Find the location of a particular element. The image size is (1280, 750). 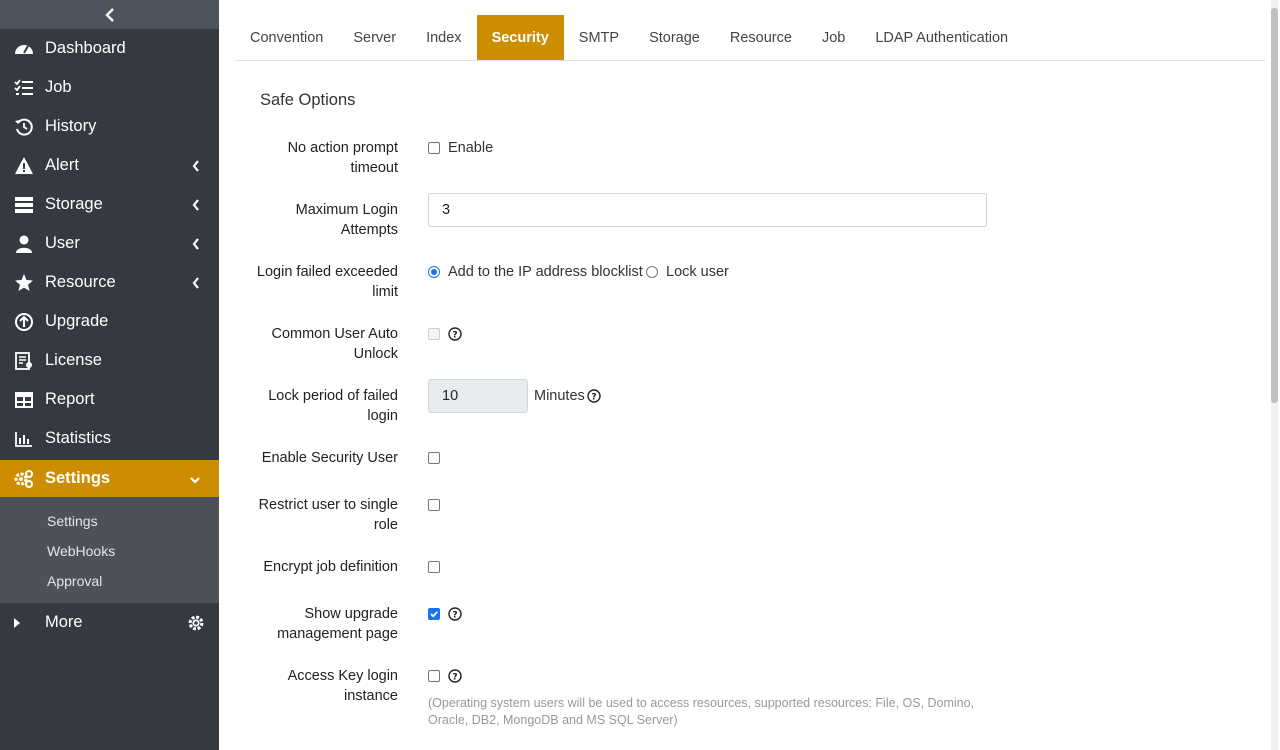

no-action-enable-label: Enable is located at coordinates (471, 148).